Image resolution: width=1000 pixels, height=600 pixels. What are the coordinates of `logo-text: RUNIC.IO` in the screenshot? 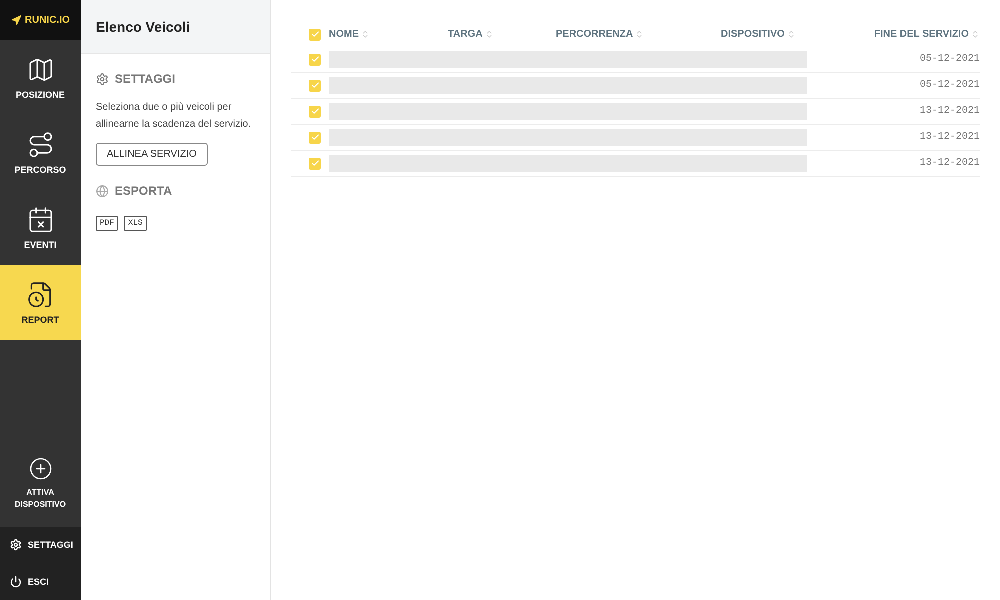 It's located at (47, 20).